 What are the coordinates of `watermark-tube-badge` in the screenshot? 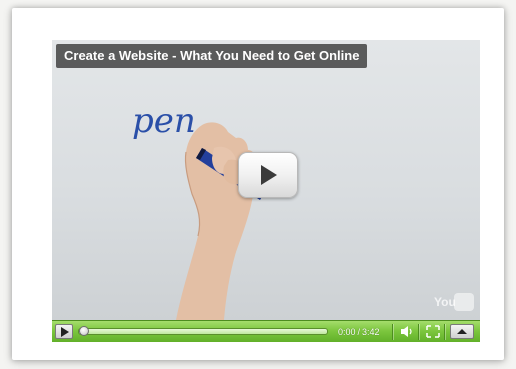 It's located at (464, 302).